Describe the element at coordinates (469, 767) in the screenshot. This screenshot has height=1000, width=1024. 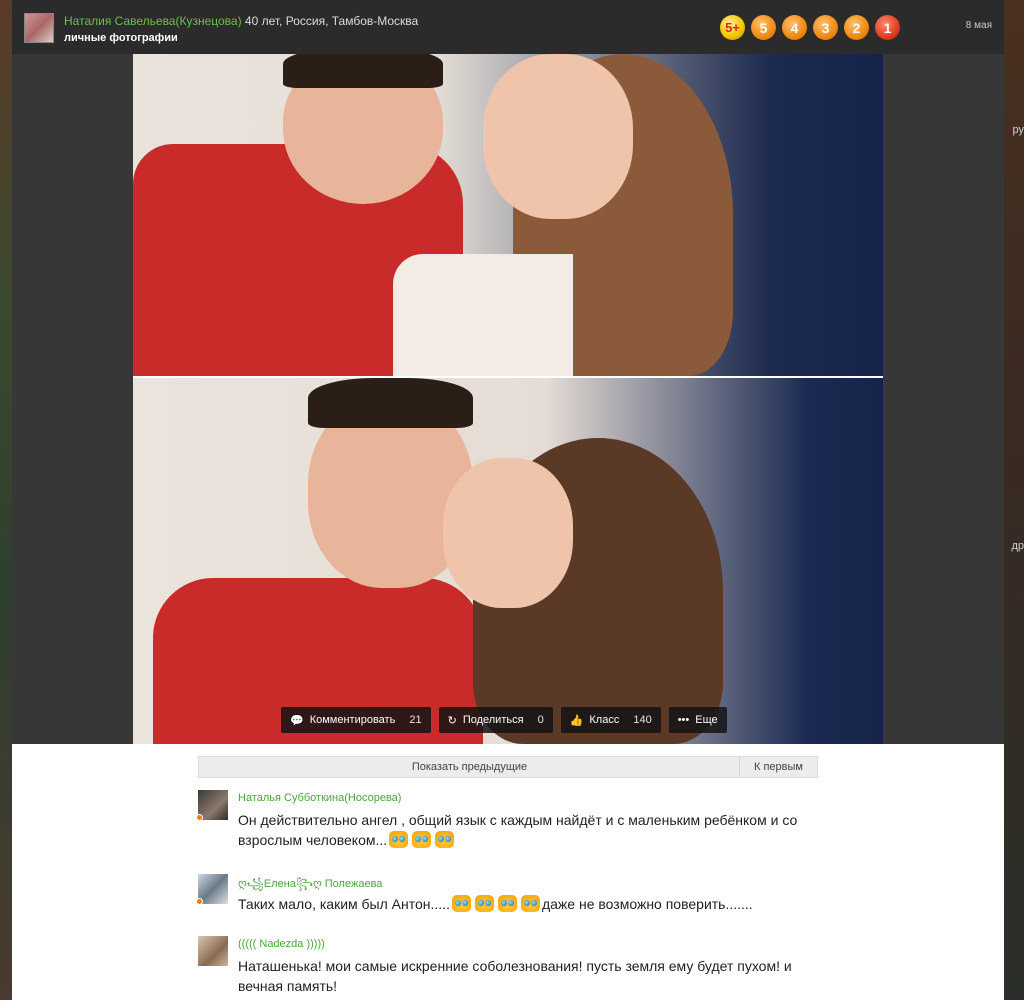
I see `show-previous-button: Показать предыдущие` at that location.